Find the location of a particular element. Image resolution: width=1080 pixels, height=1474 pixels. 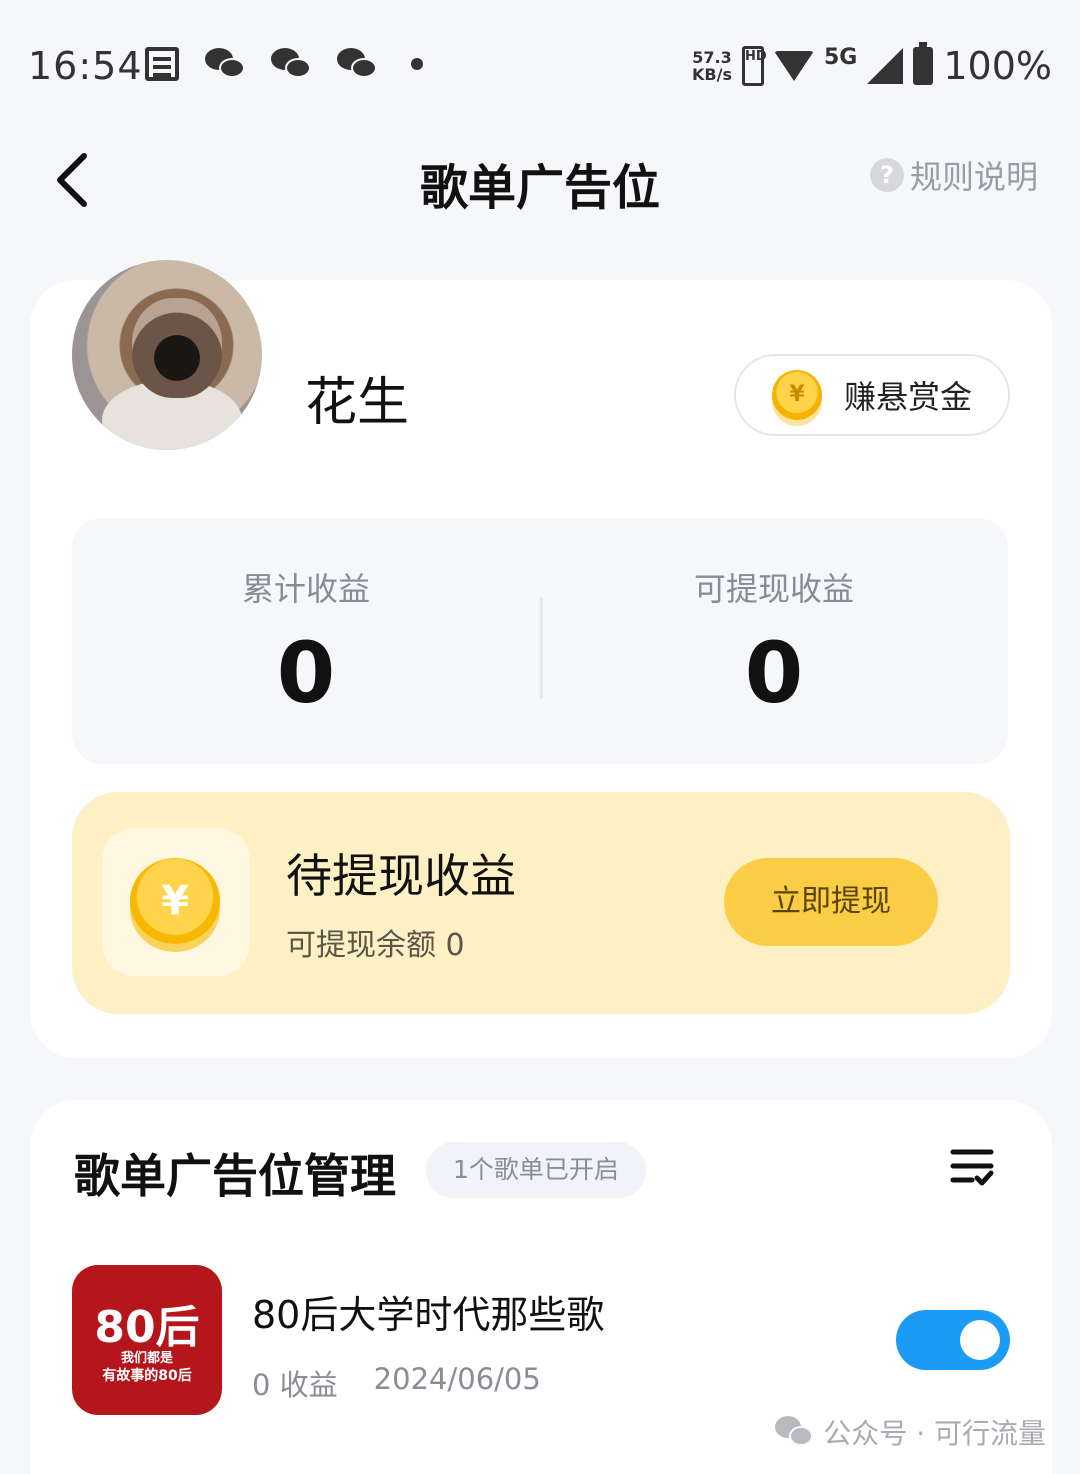

signal-icon is located at coordinates (885, 66).